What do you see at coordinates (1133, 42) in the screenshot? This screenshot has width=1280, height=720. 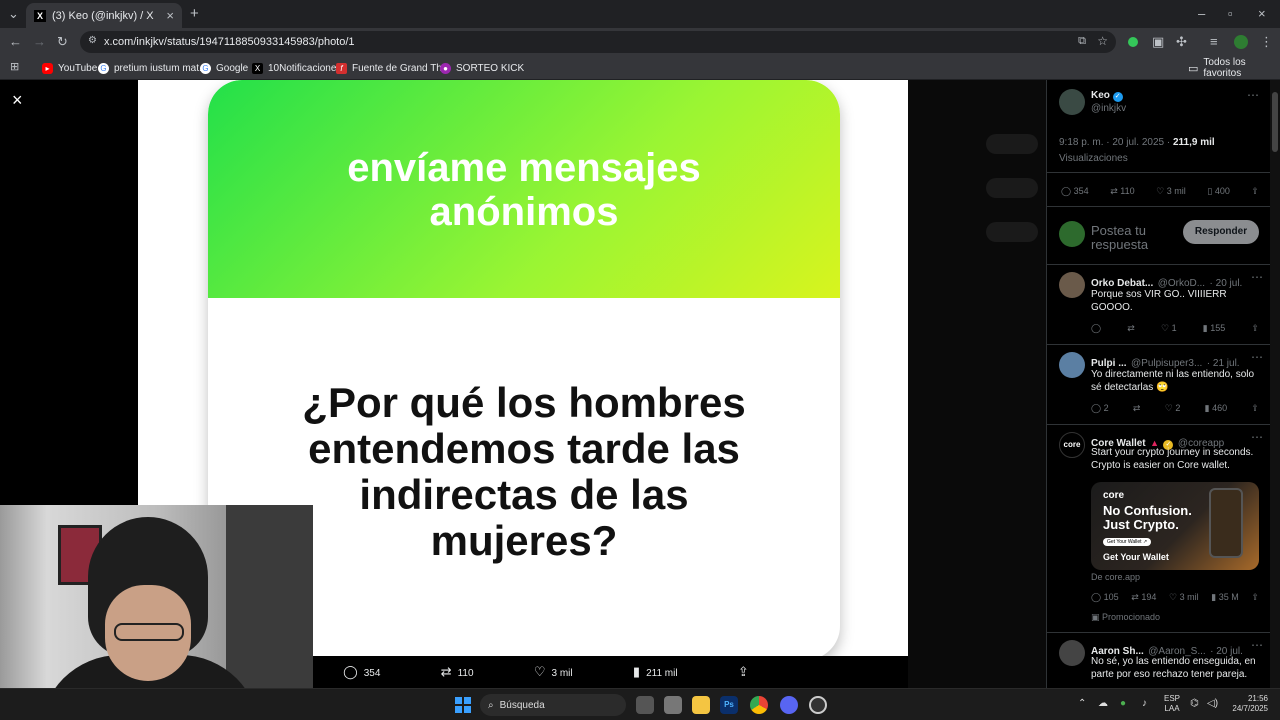 I see `extension-green-icon` at bounding box center [1133, 42].